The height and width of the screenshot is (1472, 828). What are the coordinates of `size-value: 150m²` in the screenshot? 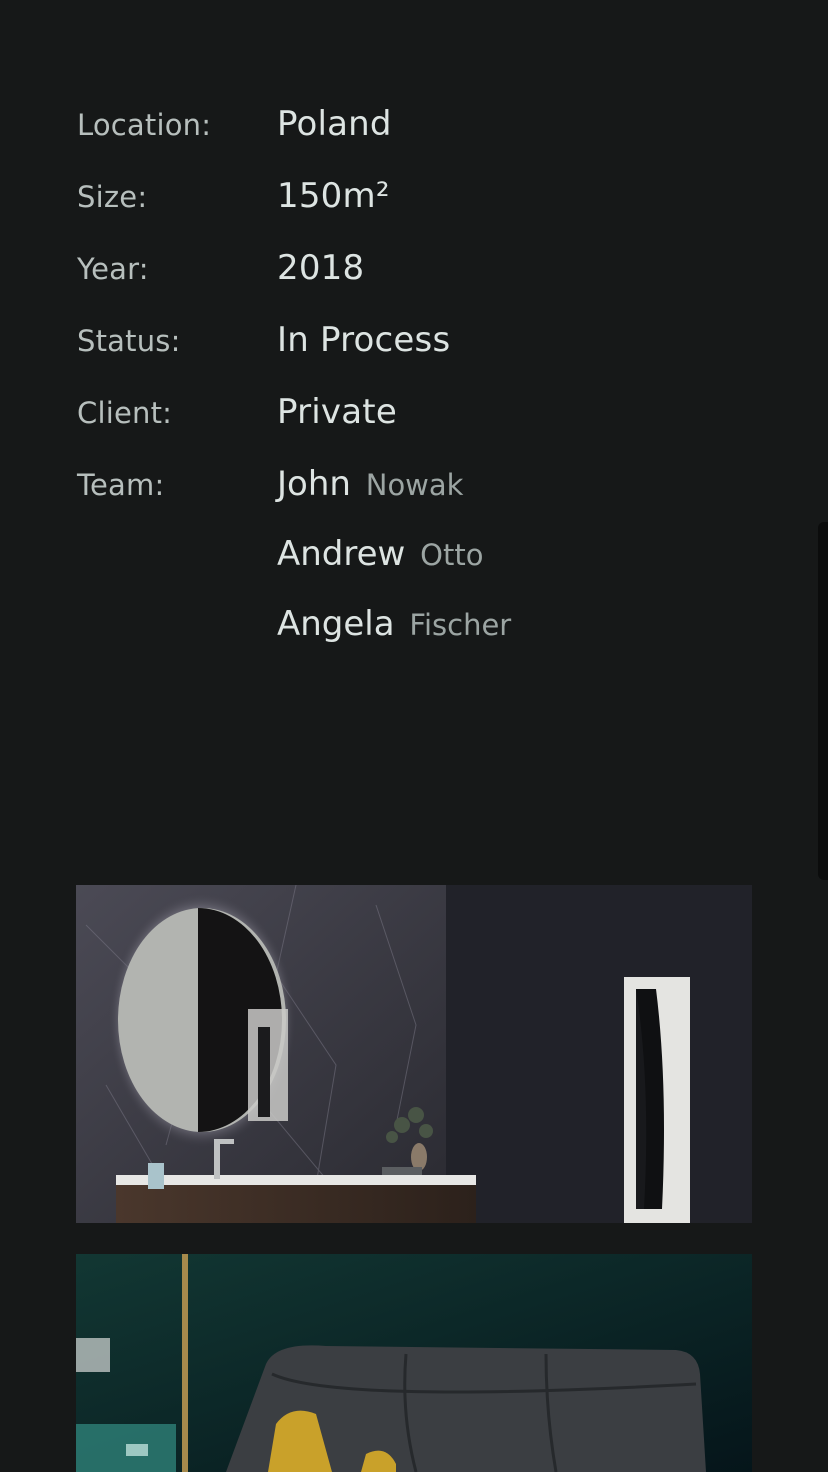 It's located at (333, 196).